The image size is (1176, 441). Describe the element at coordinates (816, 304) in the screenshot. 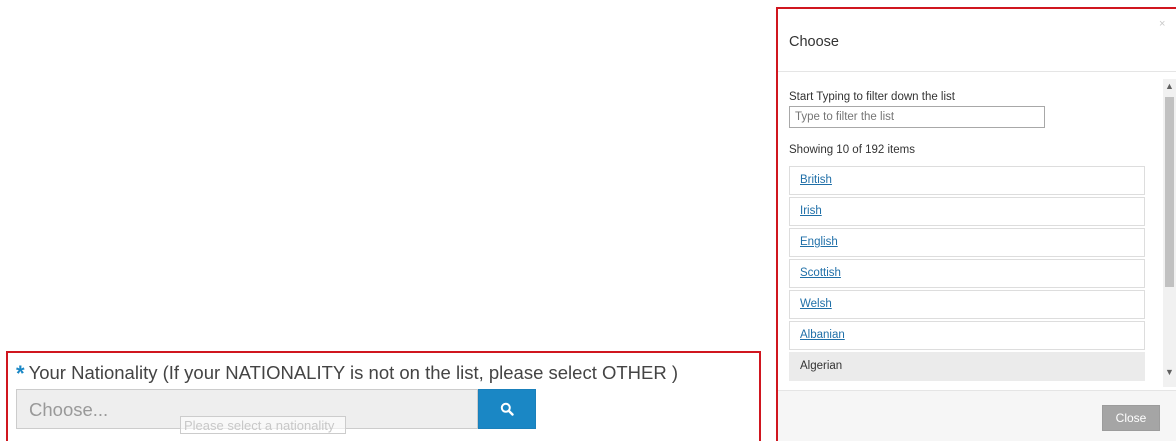

I see `list-item-link: Welsh` at that location.